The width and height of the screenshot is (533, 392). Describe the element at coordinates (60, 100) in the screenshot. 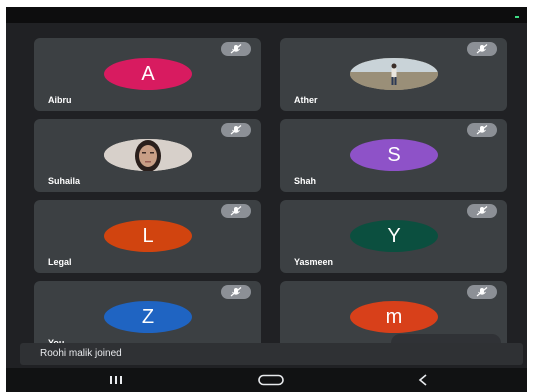

I see `participant-name: Aibru` at that location.